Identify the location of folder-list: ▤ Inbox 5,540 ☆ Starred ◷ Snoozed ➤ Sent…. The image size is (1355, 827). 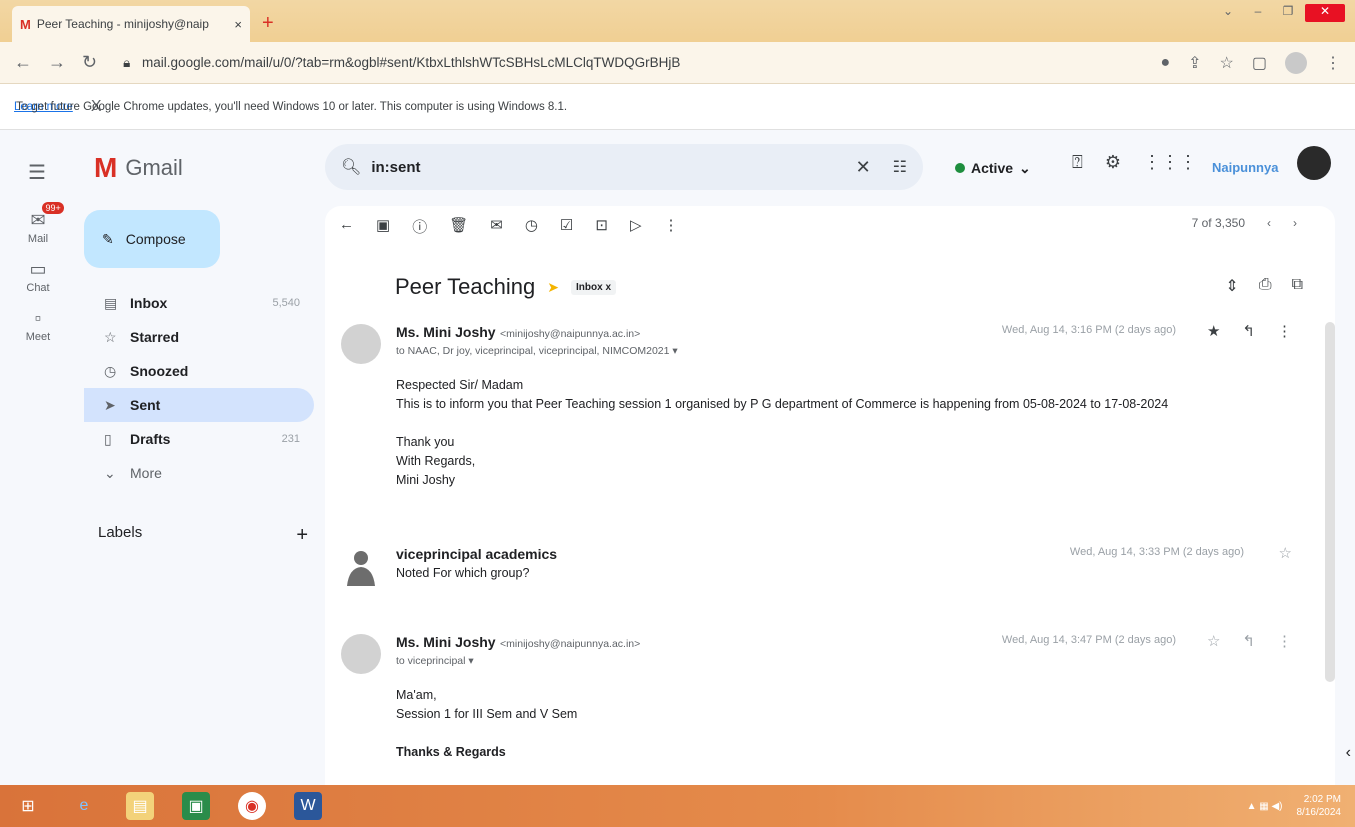
(199, 388).